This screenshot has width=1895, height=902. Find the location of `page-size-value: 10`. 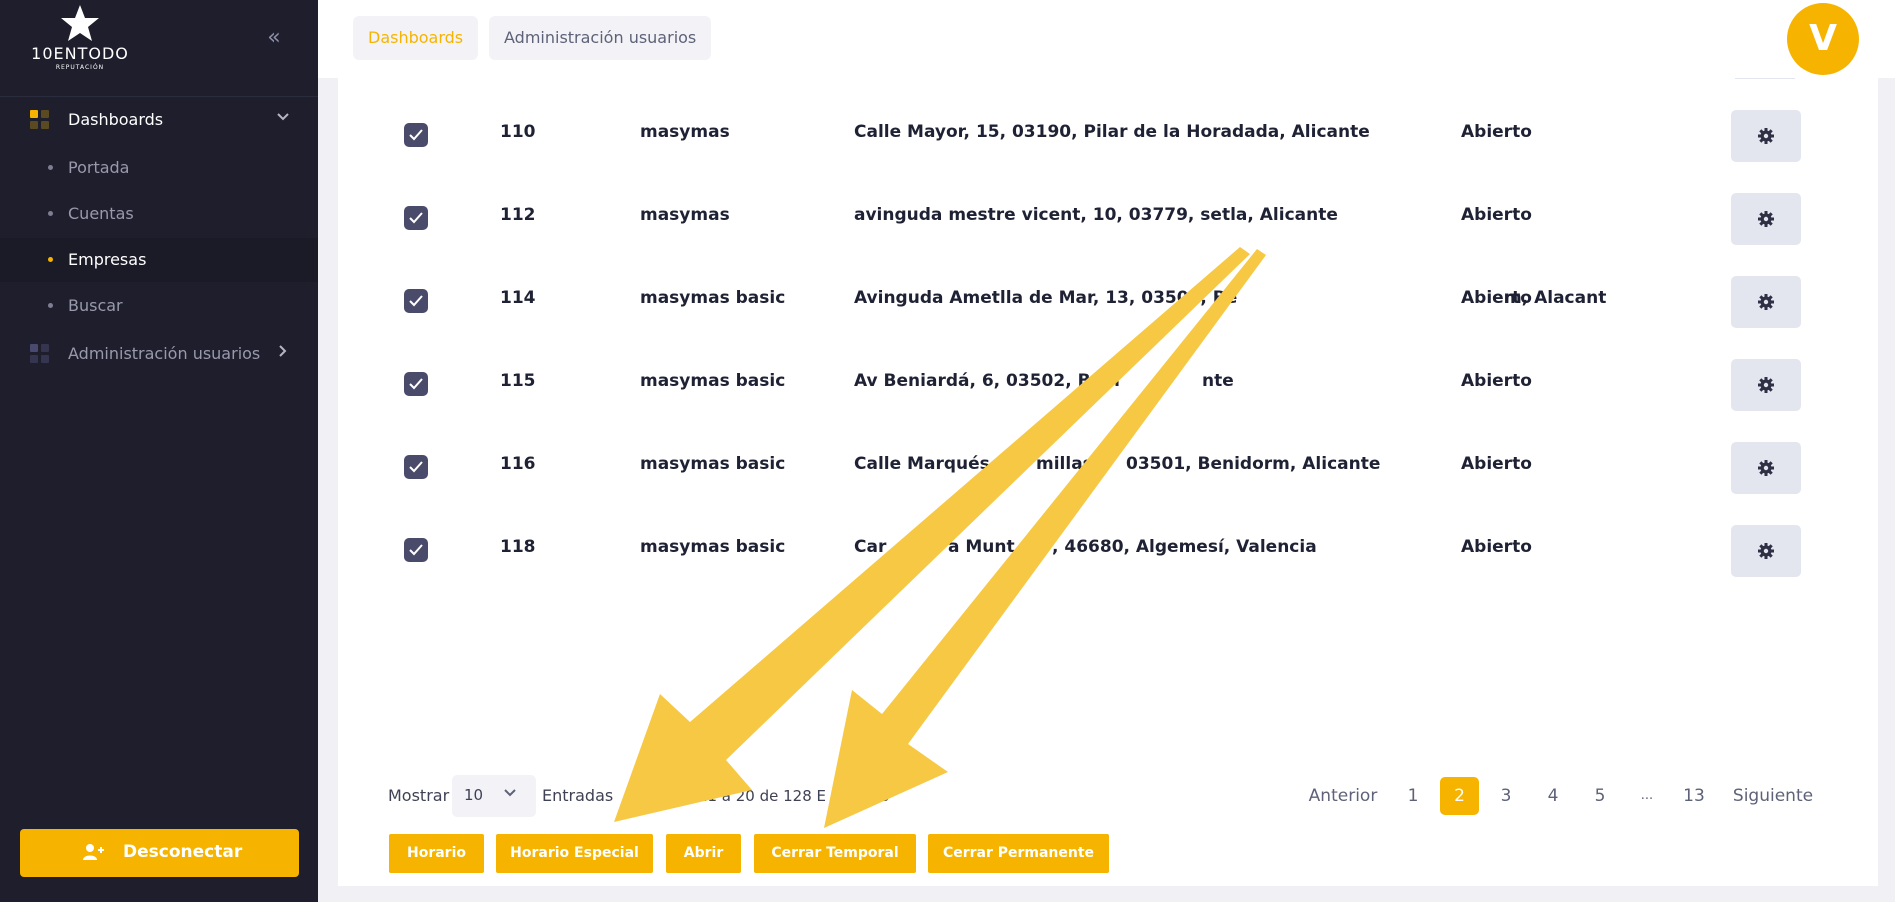

page-size-value: 10 is located at coordinates (474, 795).